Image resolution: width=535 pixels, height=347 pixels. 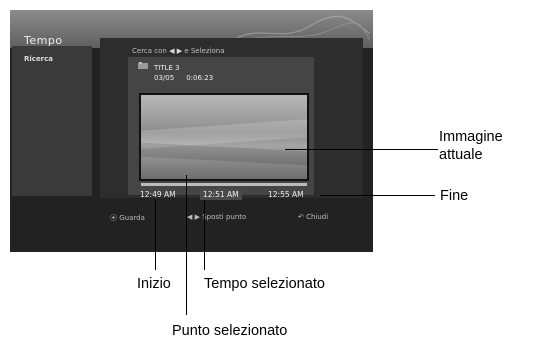 What do you see at coordinates (230, 331) in the screenshot?
I see `label-selected-point: Punto selezionato` at bounding box center [230, 331].